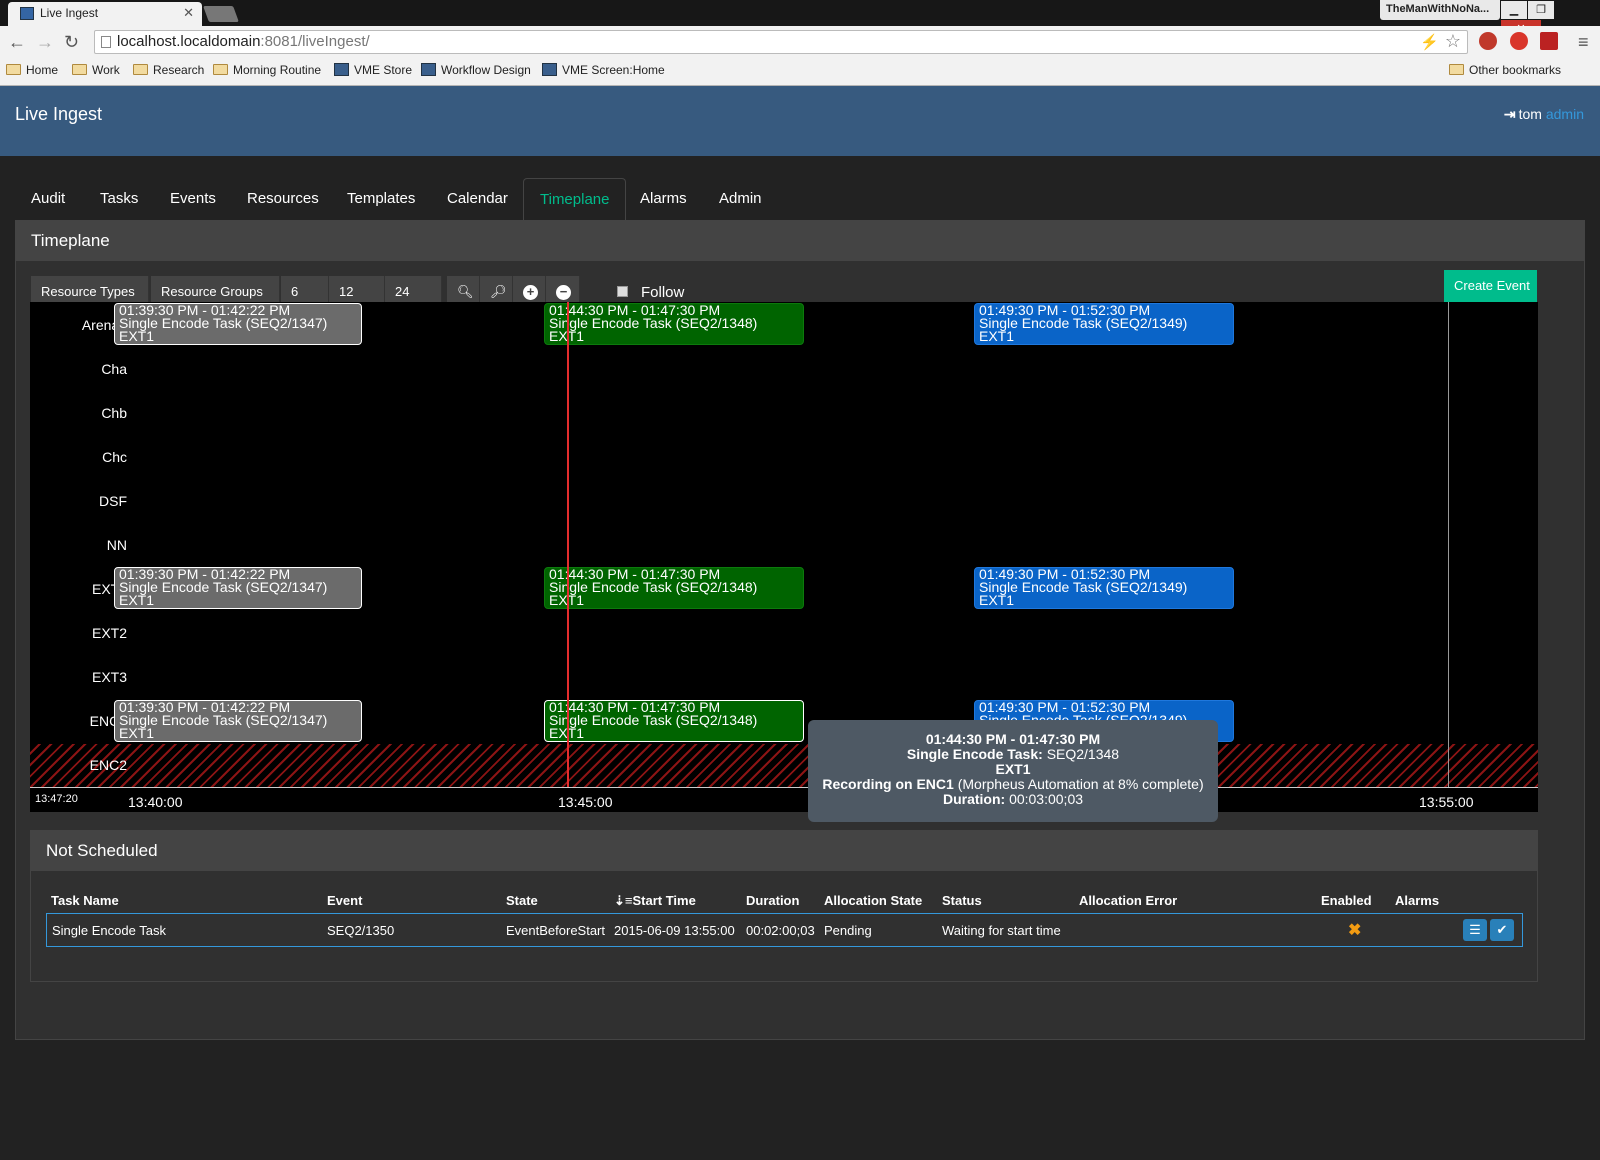  What do you see at coordinates (71, 42) in the screenshot?
I see `reload-icon: ↻` at bounding box center [71, 42].